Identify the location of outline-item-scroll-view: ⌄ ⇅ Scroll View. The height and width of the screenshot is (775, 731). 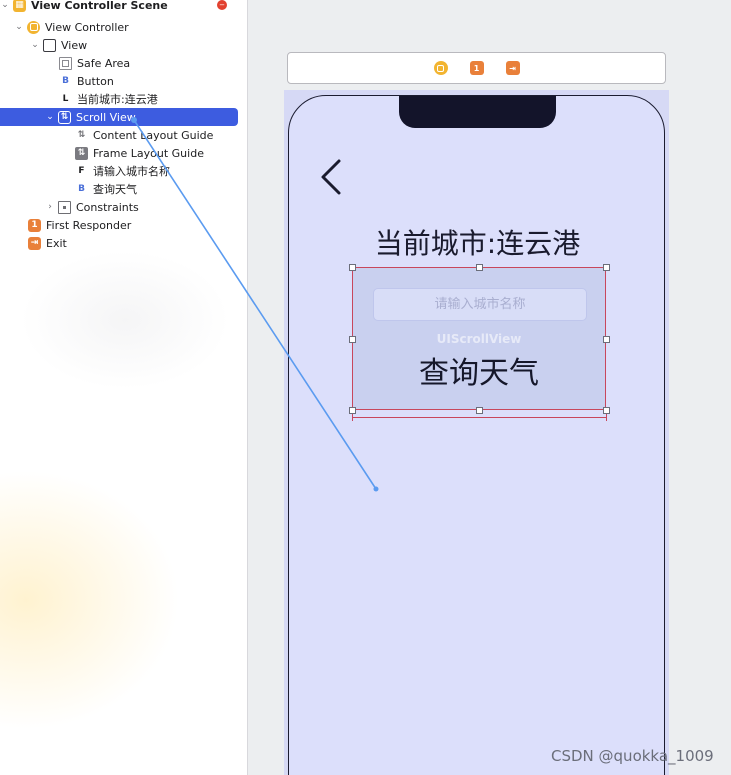
(119, 117).